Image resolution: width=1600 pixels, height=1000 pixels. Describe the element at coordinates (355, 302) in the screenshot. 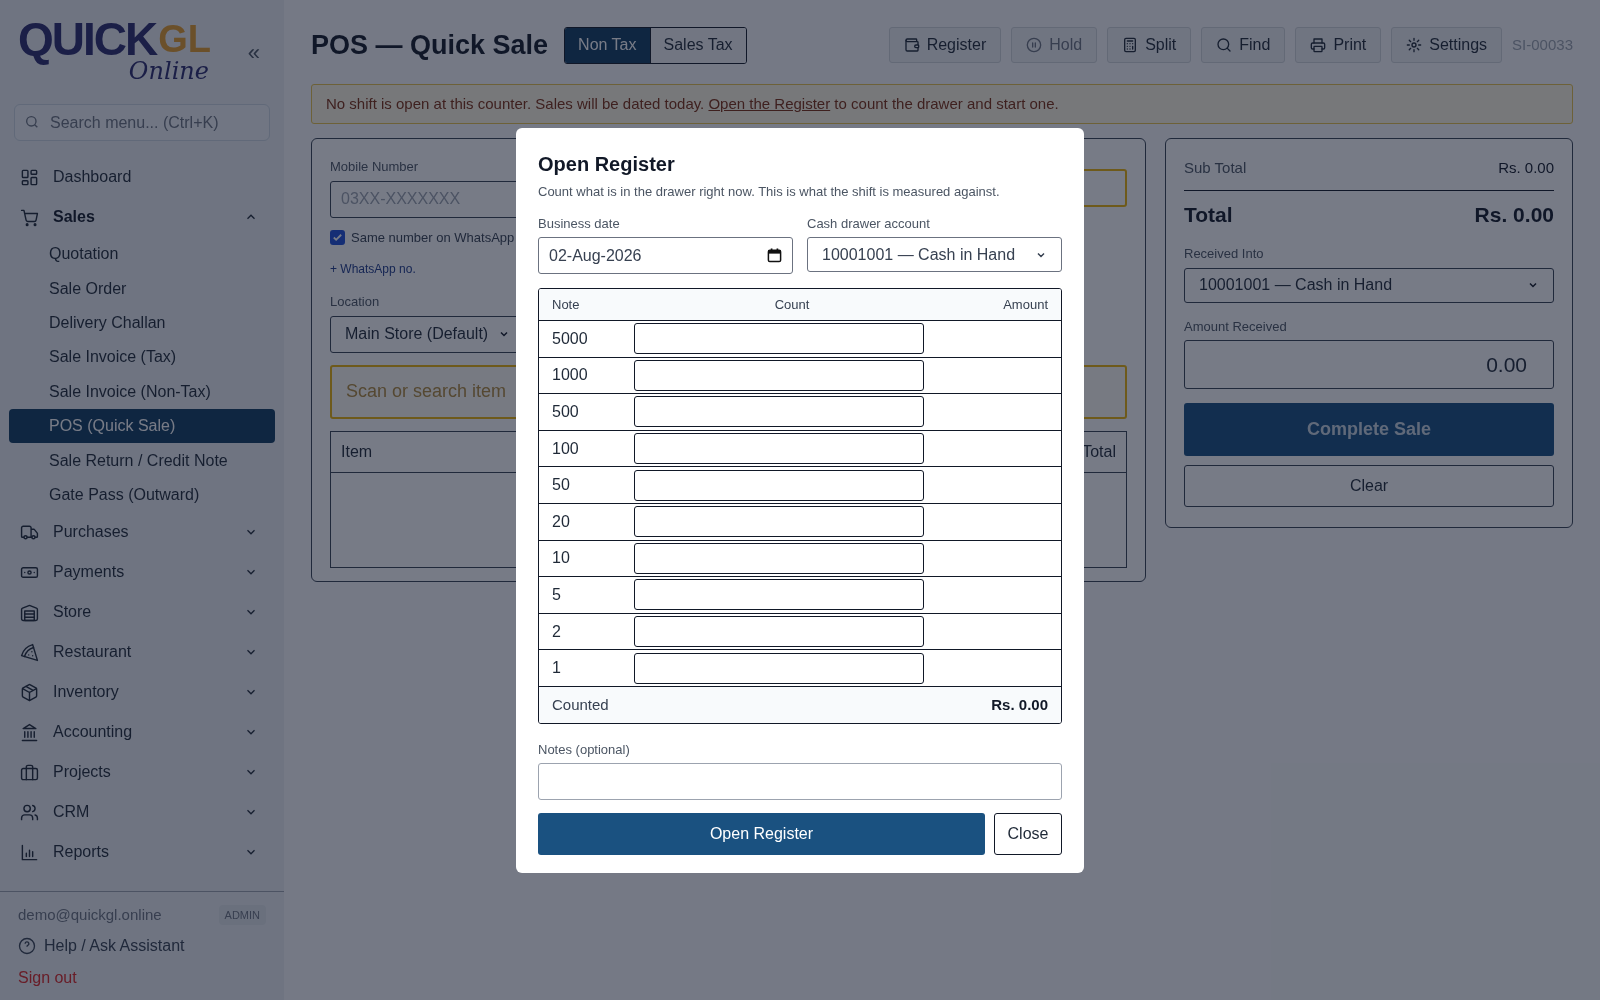

I see `field-label: Location` at that location.